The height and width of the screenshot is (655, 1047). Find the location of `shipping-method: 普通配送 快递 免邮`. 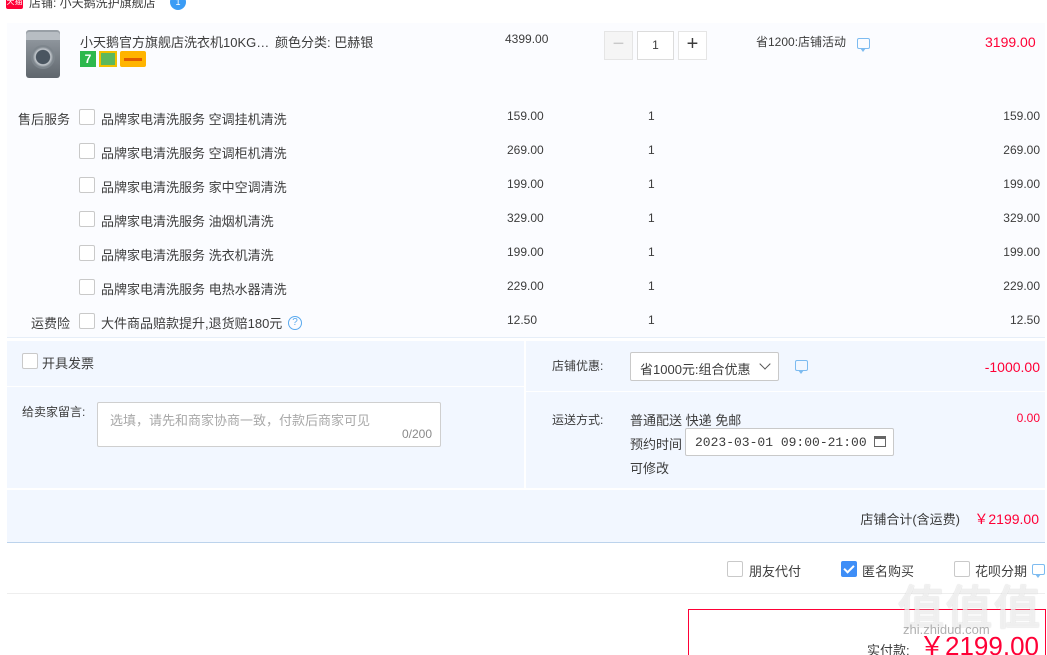

shipping-method: 普通配送 快递 免邮 is located at coordinates (686, 420).